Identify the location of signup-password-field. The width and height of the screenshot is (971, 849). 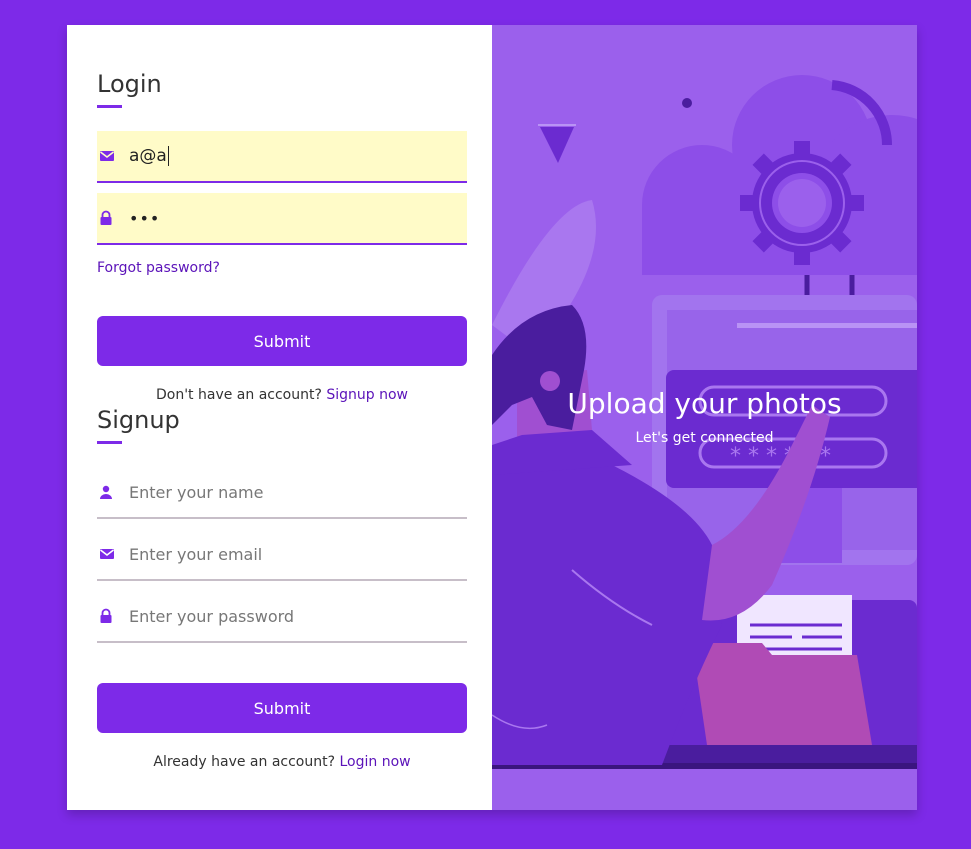
(282, 617).